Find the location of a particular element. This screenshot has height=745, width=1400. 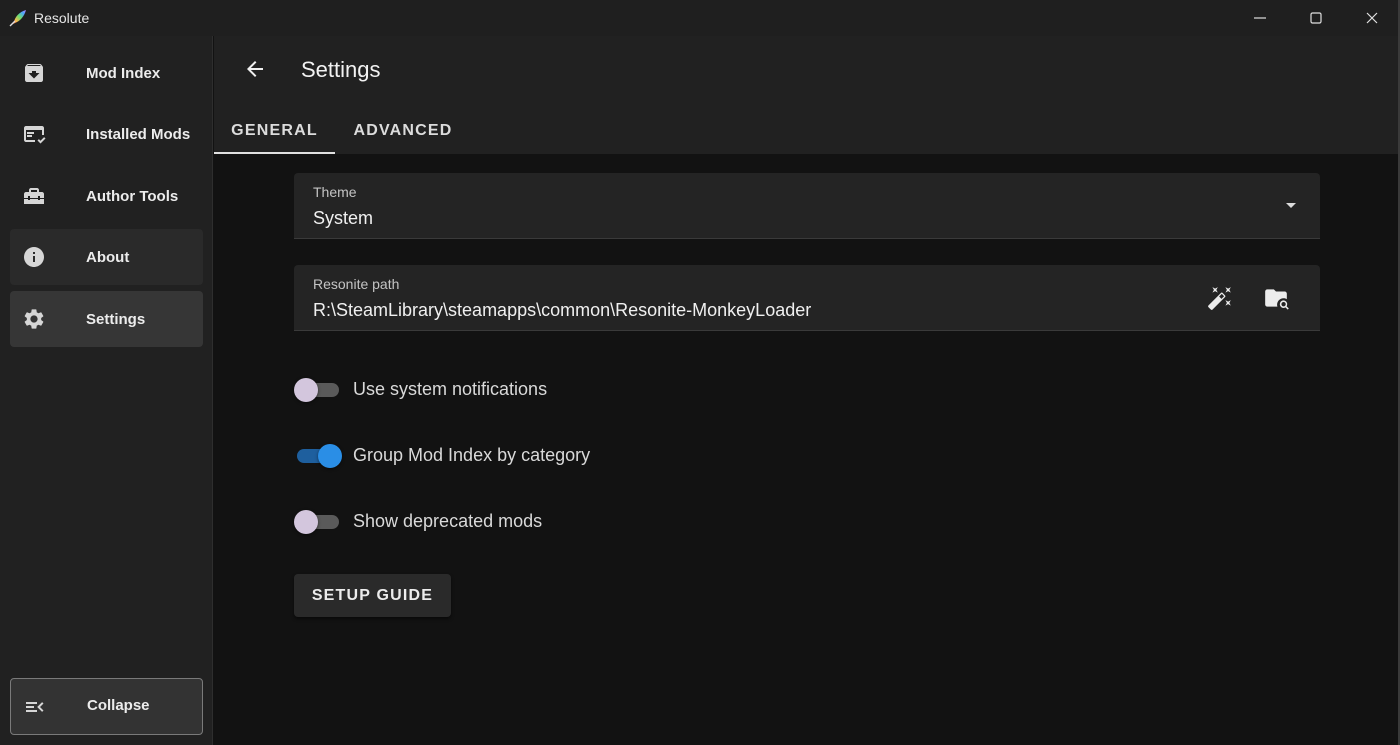

app-header: Settings GENERAL ADVANCED is located at coordinates (806, 95).